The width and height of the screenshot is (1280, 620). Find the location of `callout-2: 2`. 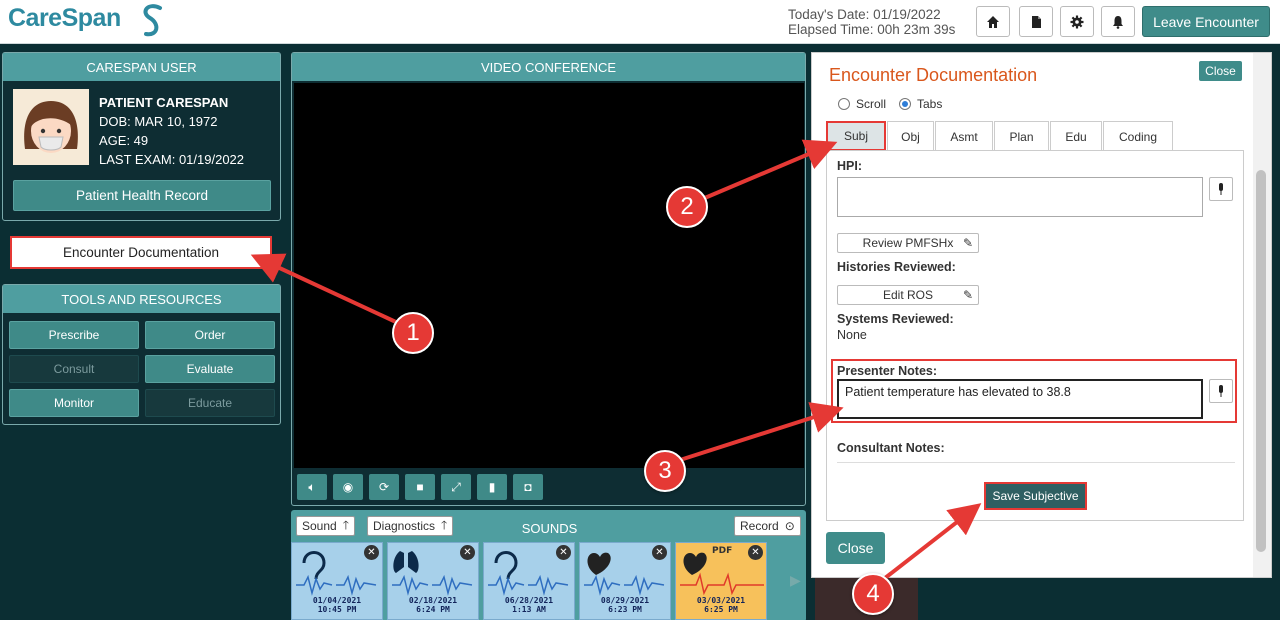

callout-2: 2 is located at coordinates (687, 207).